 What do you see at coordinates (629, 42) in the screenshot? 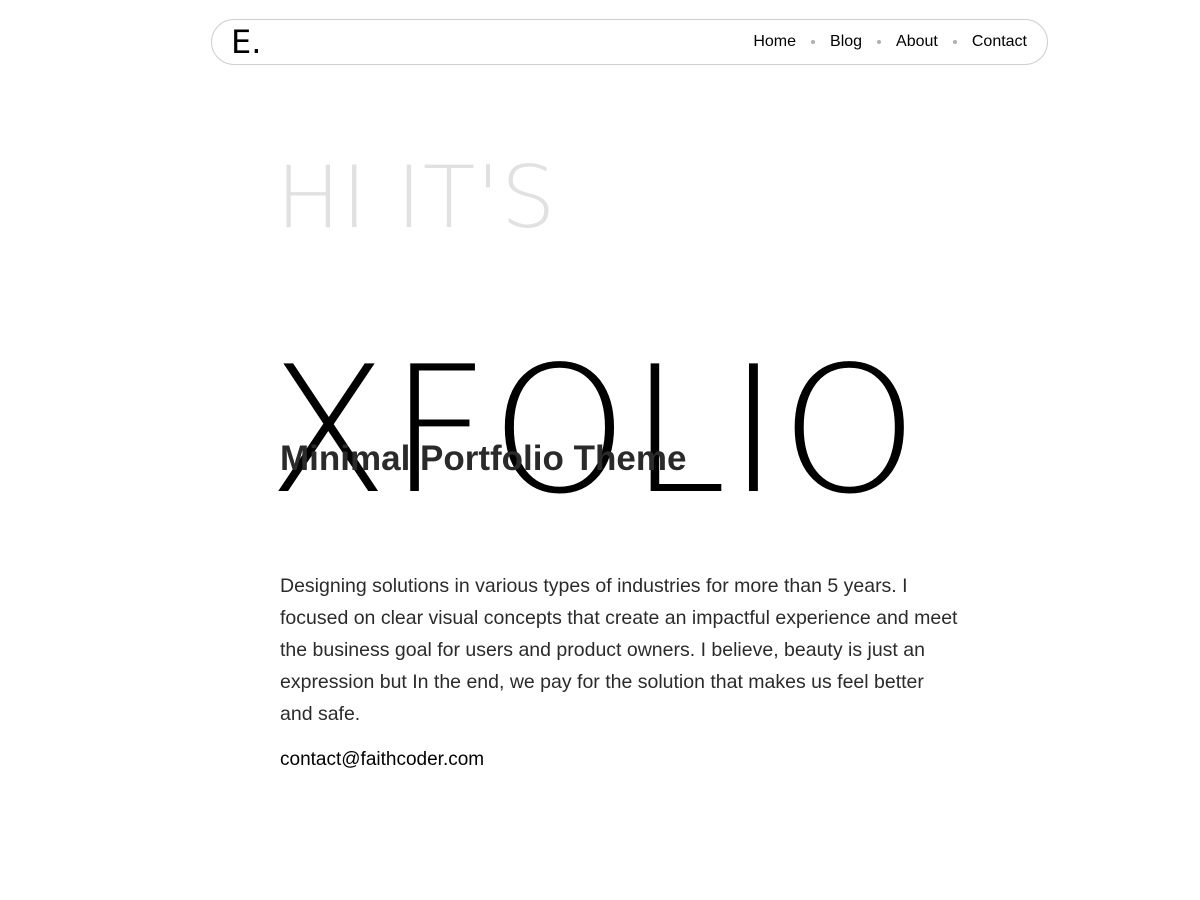
I see `navbar: E. Home Blog About Contact` at bounding box center [629, 42].